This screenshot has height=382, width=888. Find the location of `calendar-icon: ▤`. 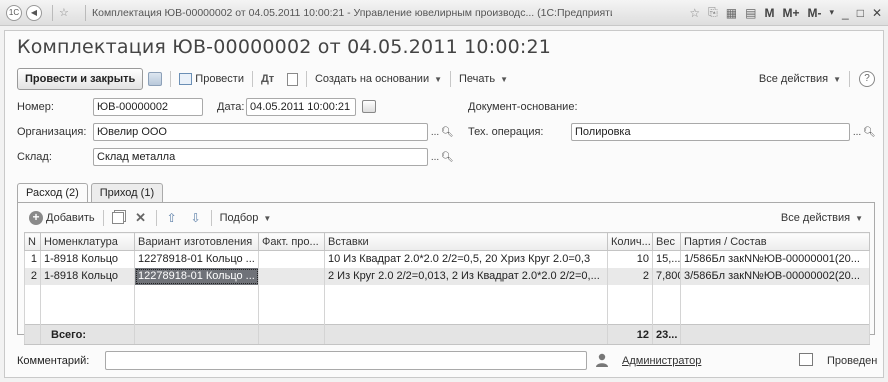

calendar-icon: ▤ is located at coordinates (750, 13).